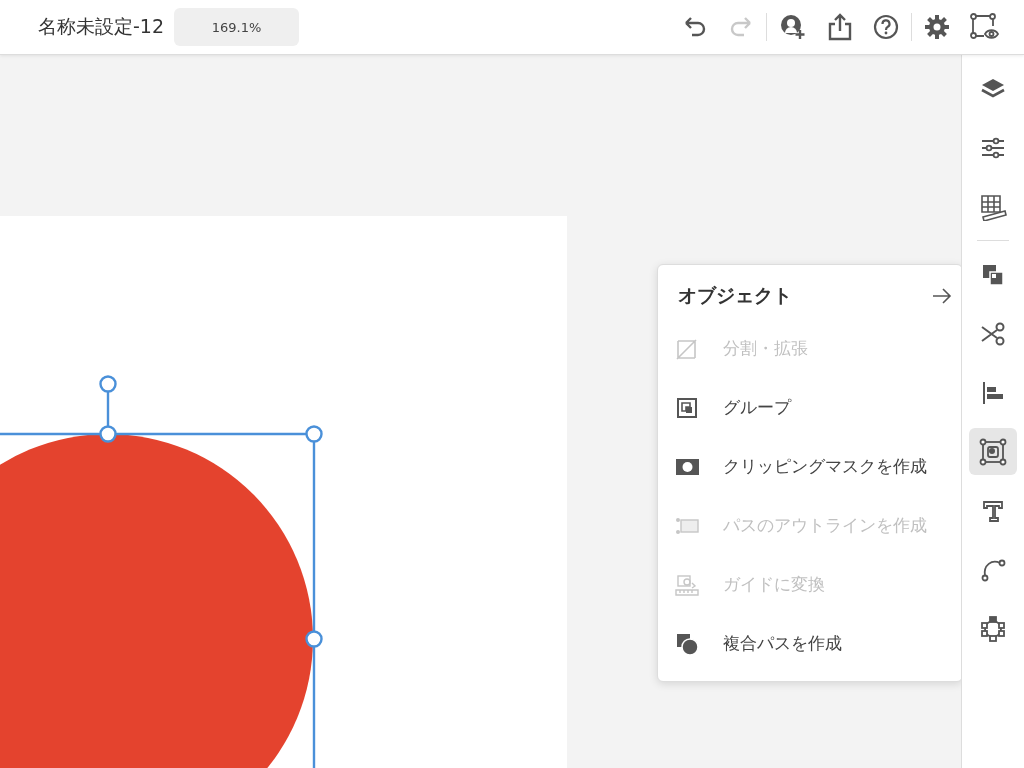  What do you see at coordinates (886, 27) in the screenshot?
I see `help-button` at bounding box center [886, 27].